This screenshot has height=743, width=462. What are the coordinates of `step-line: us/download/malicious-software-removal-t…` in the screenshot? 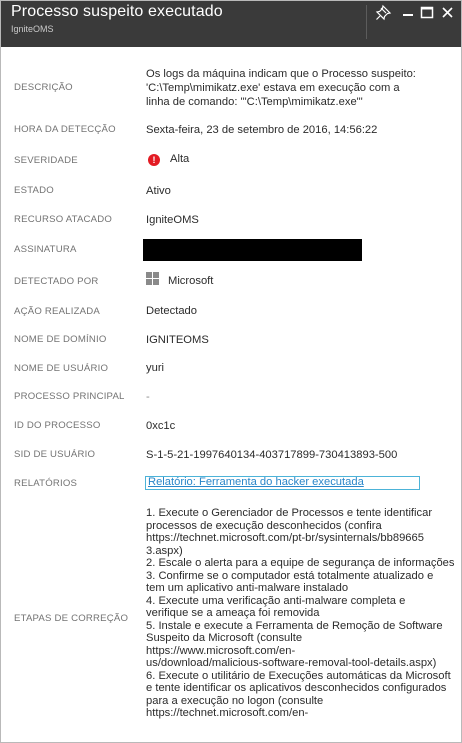 It's located at (291, 663).